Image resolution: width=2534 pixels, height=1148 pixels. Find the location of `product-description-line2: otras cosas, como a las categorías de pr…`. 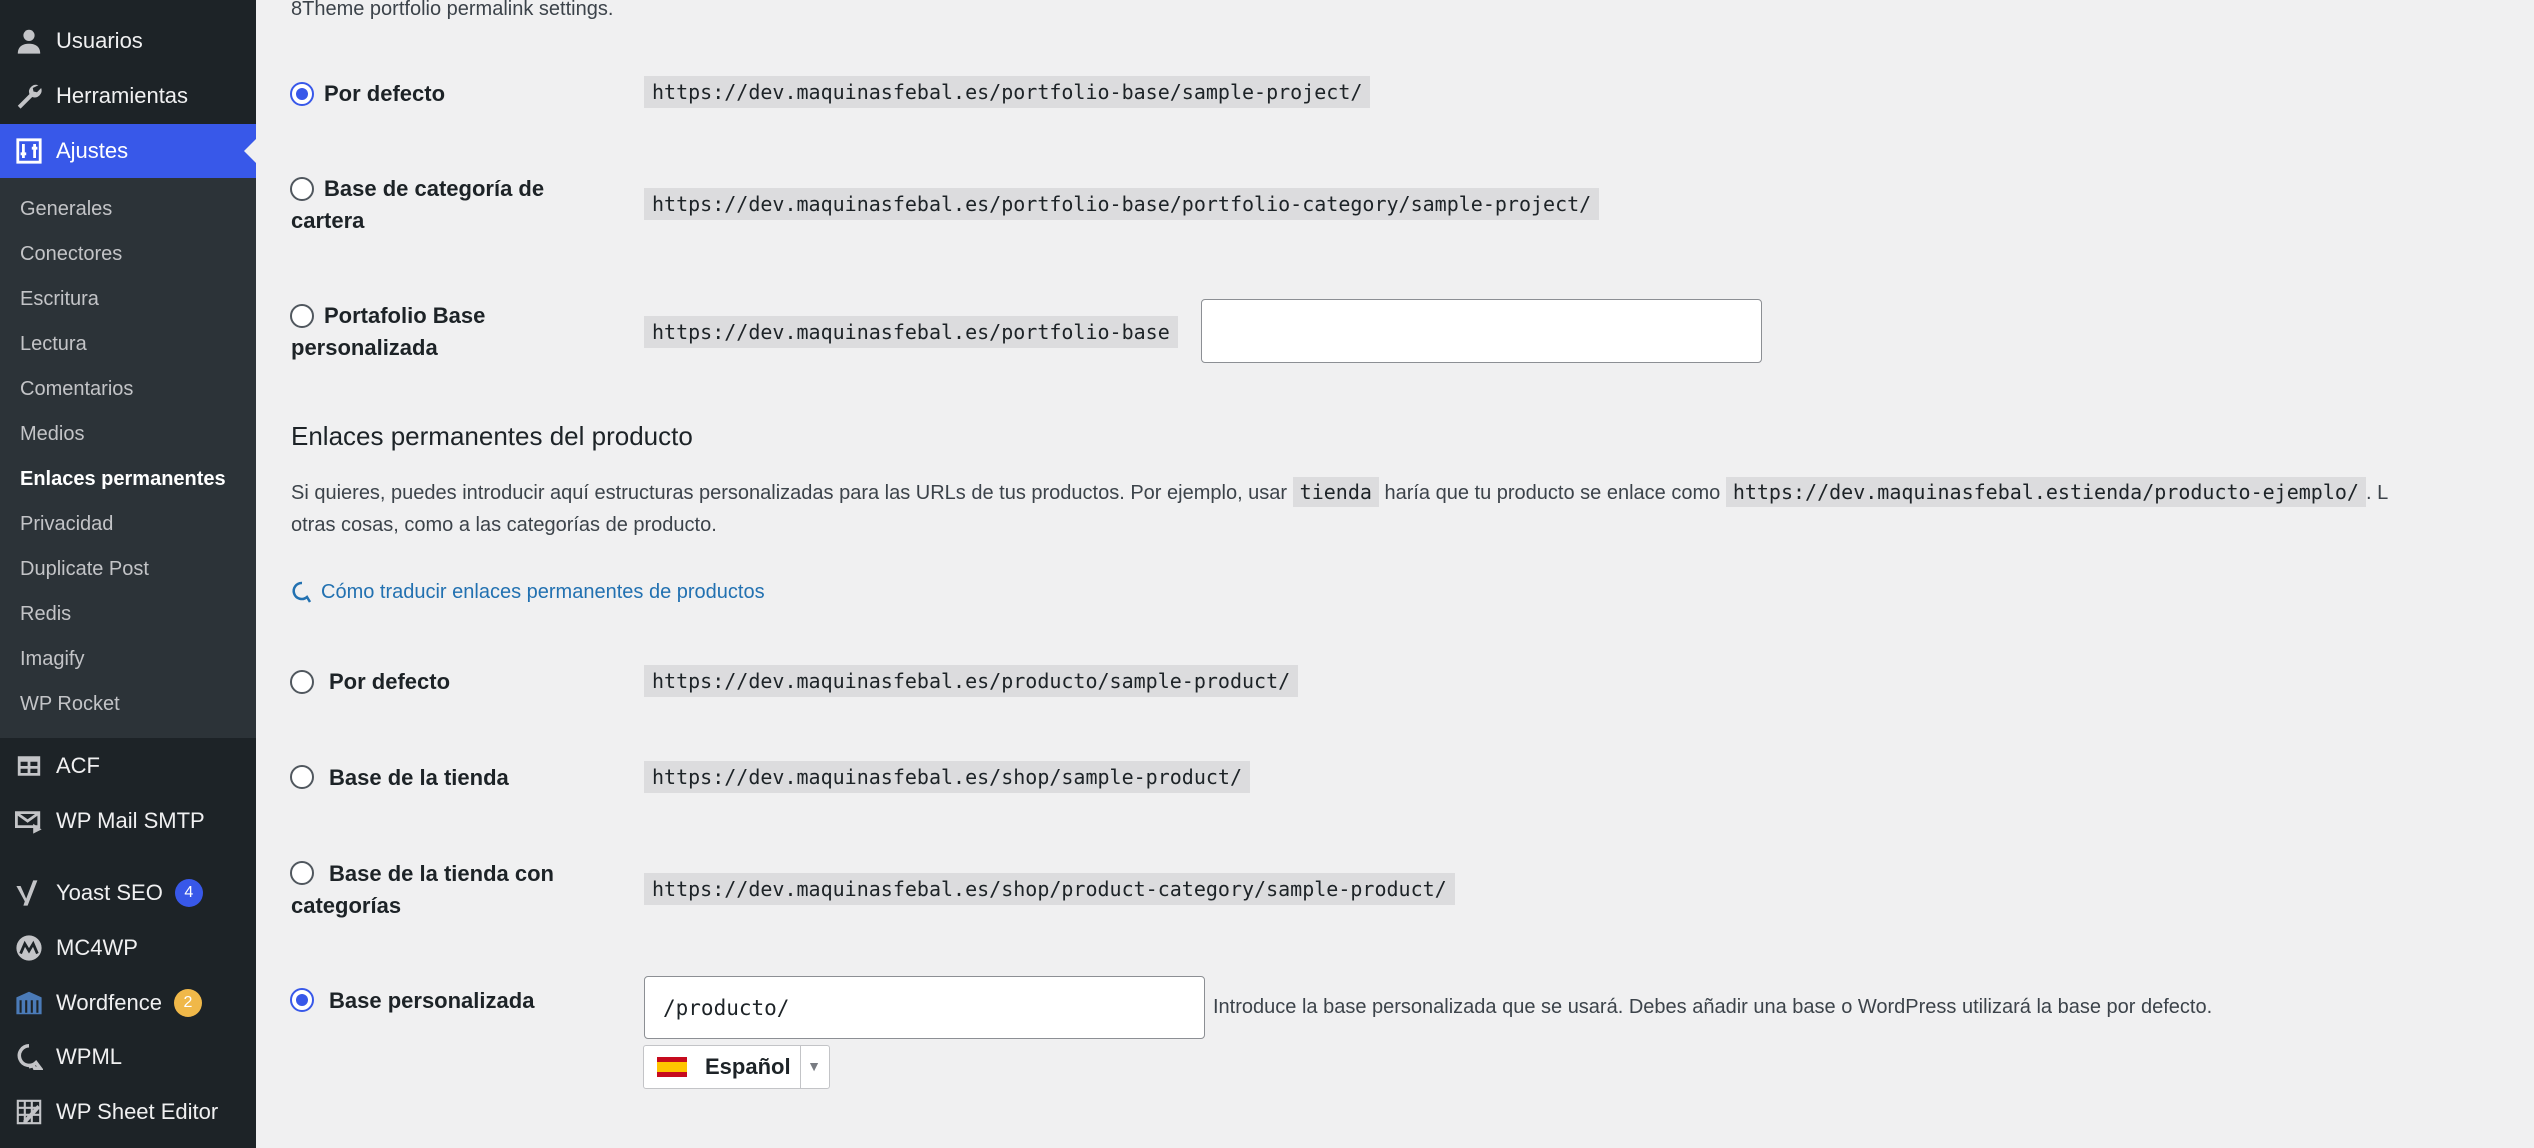

product-description-line2: otras cosas, como a las categorías de pr… is located at coordinates (504, 525).